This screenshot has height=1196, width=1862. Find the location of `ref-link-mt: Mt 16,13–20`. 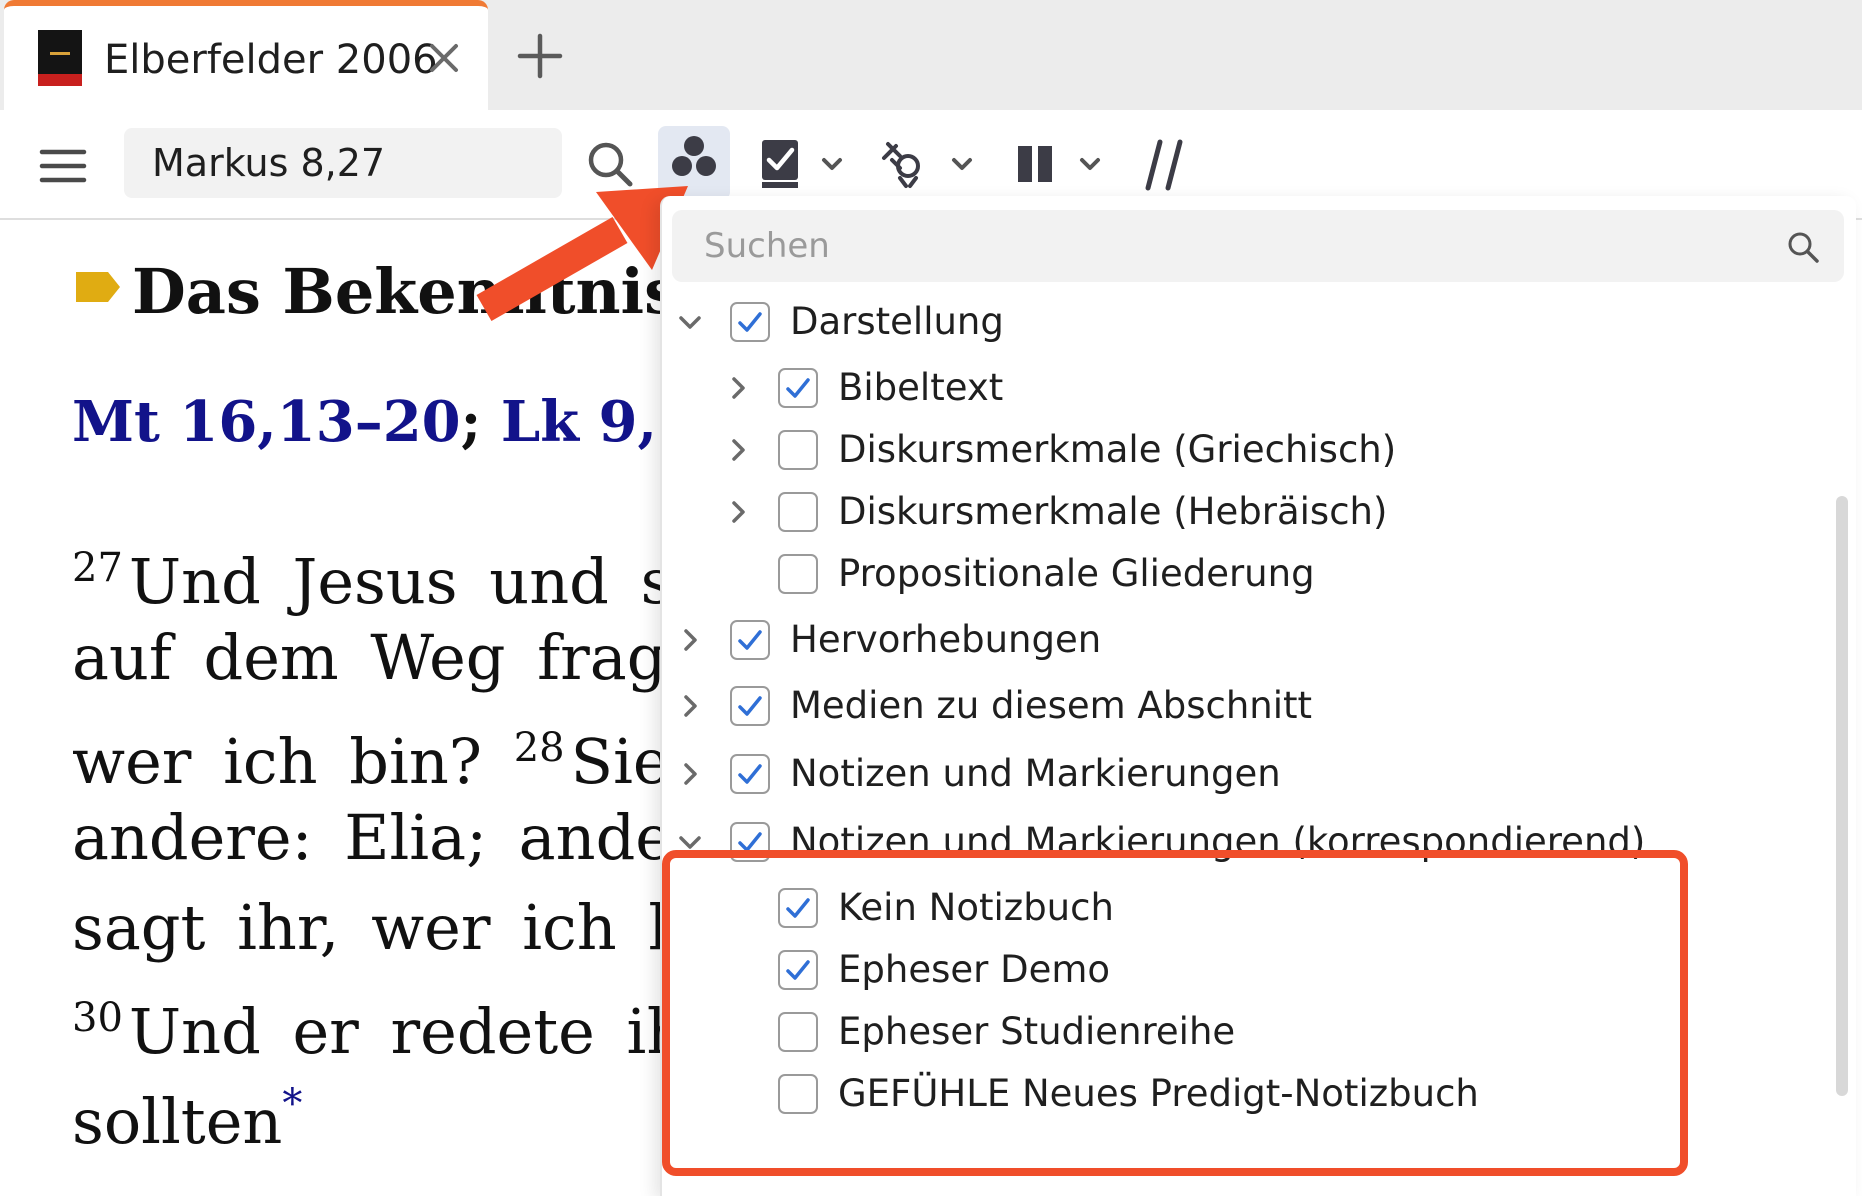

ref-link-mt: Mt 16,13–20 is located at coordinates (266, 422).